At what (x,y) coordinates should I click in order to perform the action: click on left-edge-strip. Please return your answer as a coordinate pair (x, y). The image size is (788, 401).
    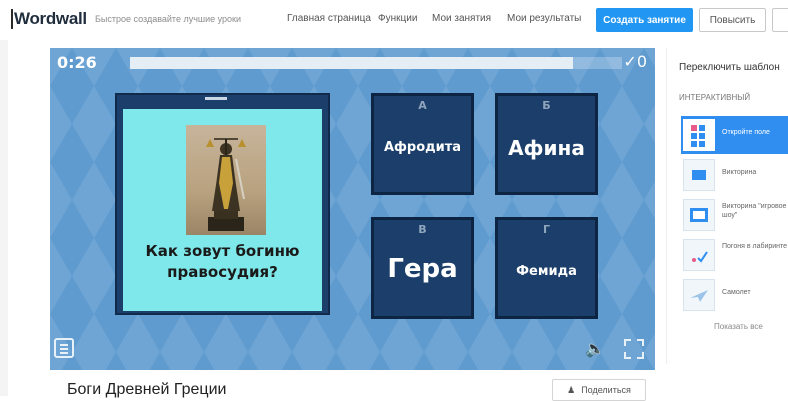
    Looking at the image, I should click on (4, 218).